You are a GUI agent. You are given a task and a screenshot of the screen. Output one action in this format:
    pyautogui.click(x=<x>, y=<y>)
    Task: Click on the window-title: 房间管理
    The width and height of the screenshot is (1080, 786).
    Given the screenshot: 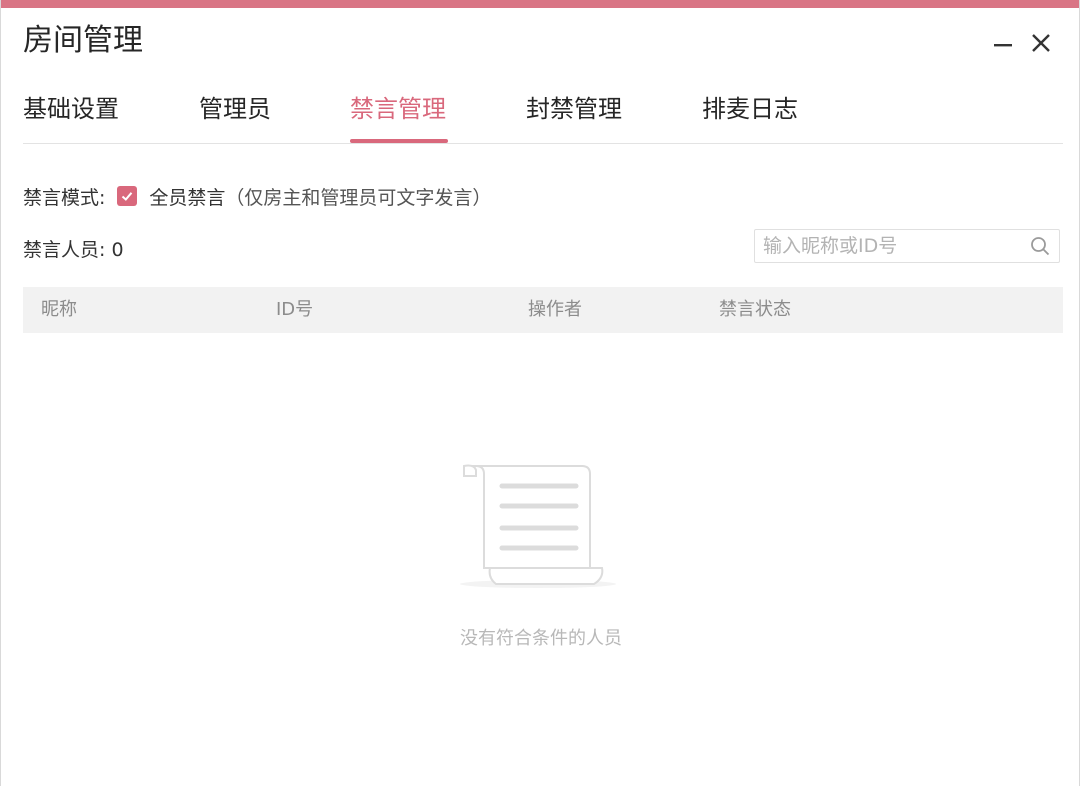 What is the action you would take?
    pyautogui.click(x=83, y=40)
    